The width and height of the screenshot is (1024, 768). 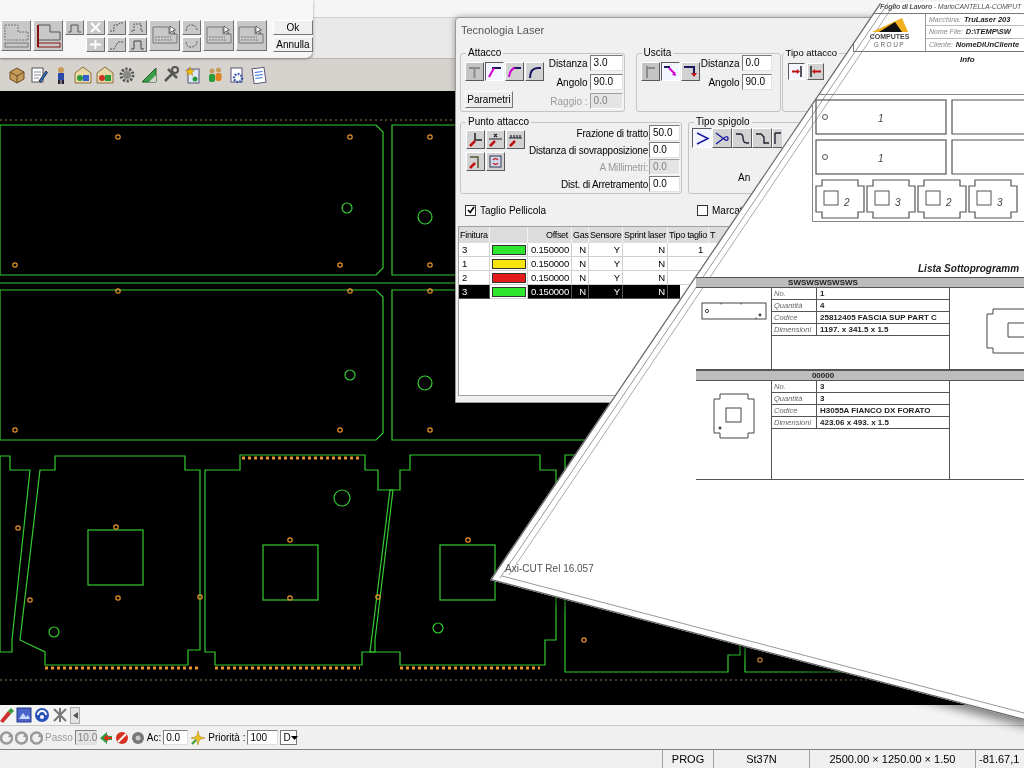 What do you see at coordinates (744, 177) in the screenshot?
I see `field-label: An` at bounding box center [744, 177].